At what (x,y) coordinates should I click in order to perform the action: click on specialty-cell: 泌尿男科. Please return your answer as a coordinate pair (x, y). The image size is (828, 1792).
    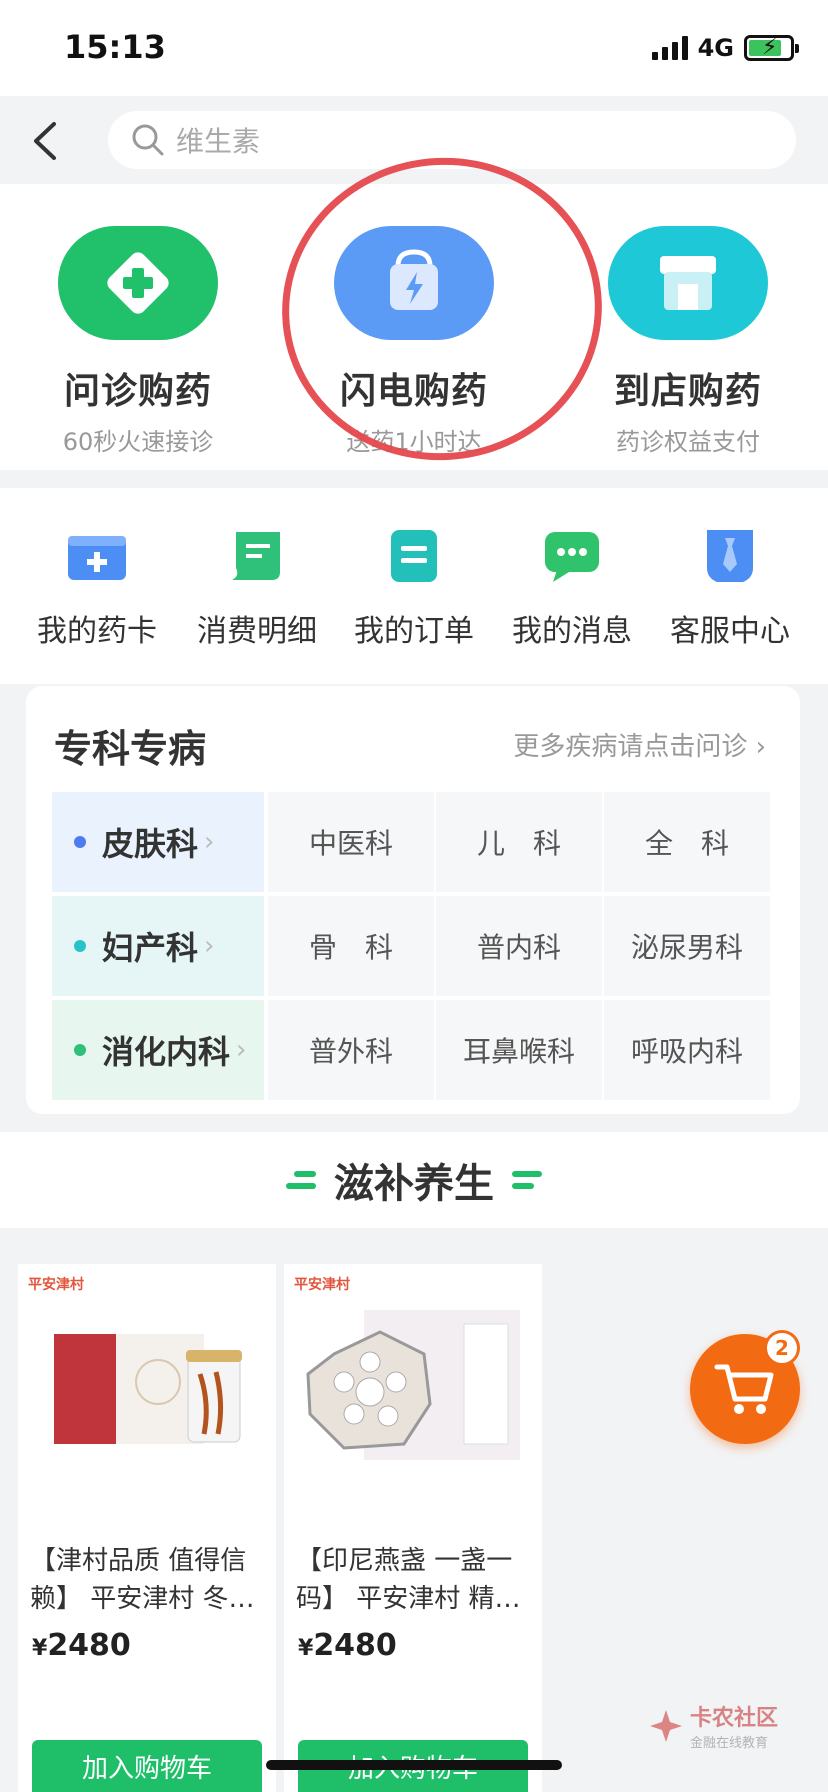
    Looking at the image, I should click on (687, 946).